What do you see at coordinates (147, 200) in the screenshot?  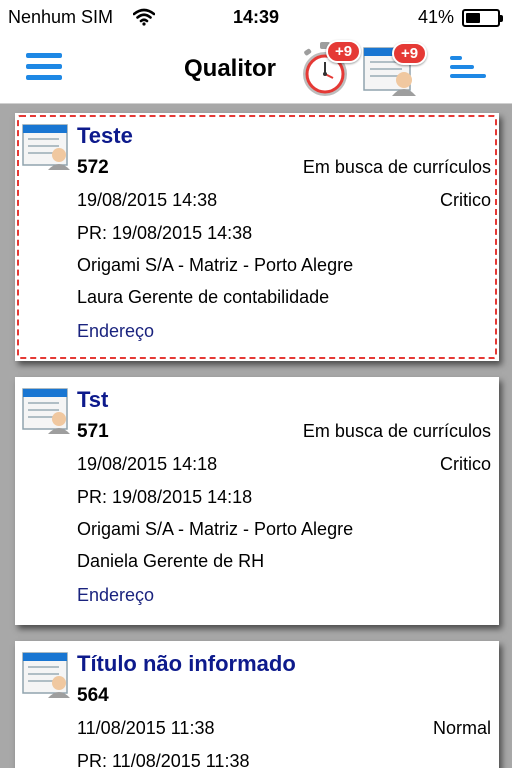 I see `ticket-date: 19/08/2015 14:38` at bounding box center [147, 200].